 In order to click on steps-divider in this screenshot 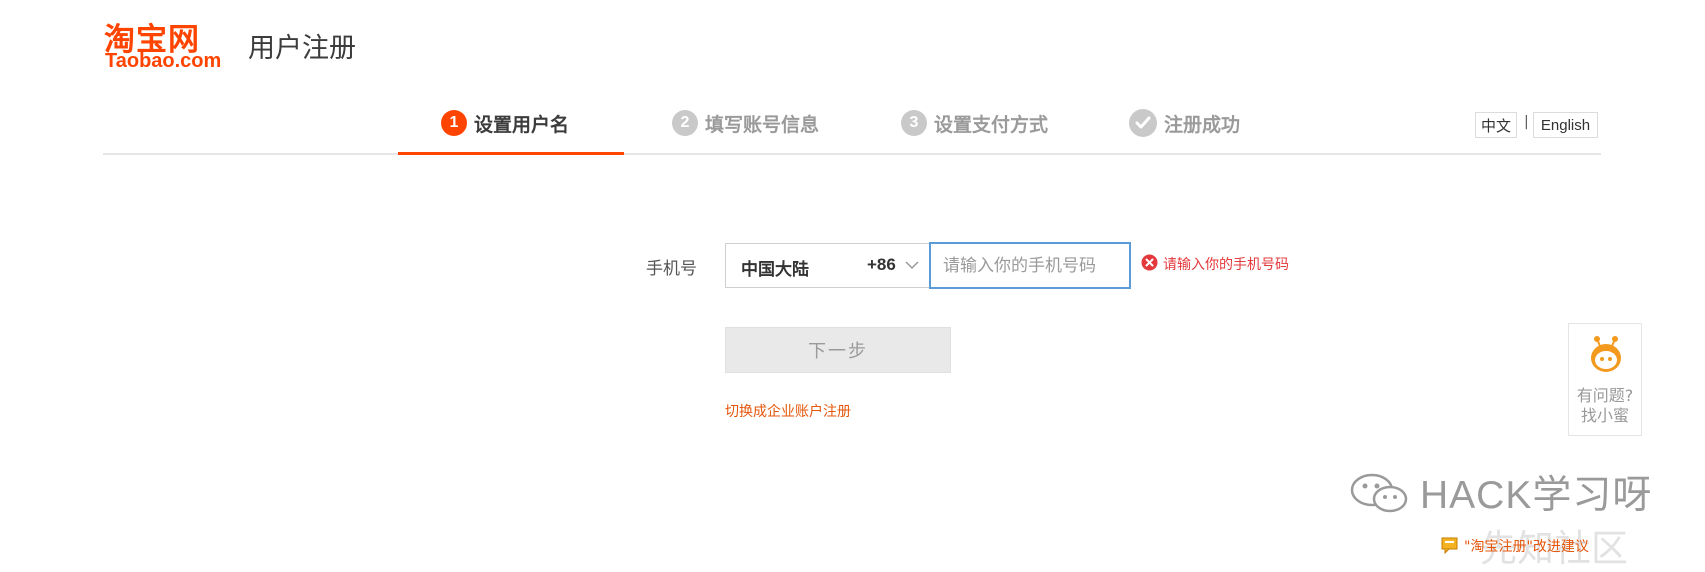, I will do `click(852, 154)`.